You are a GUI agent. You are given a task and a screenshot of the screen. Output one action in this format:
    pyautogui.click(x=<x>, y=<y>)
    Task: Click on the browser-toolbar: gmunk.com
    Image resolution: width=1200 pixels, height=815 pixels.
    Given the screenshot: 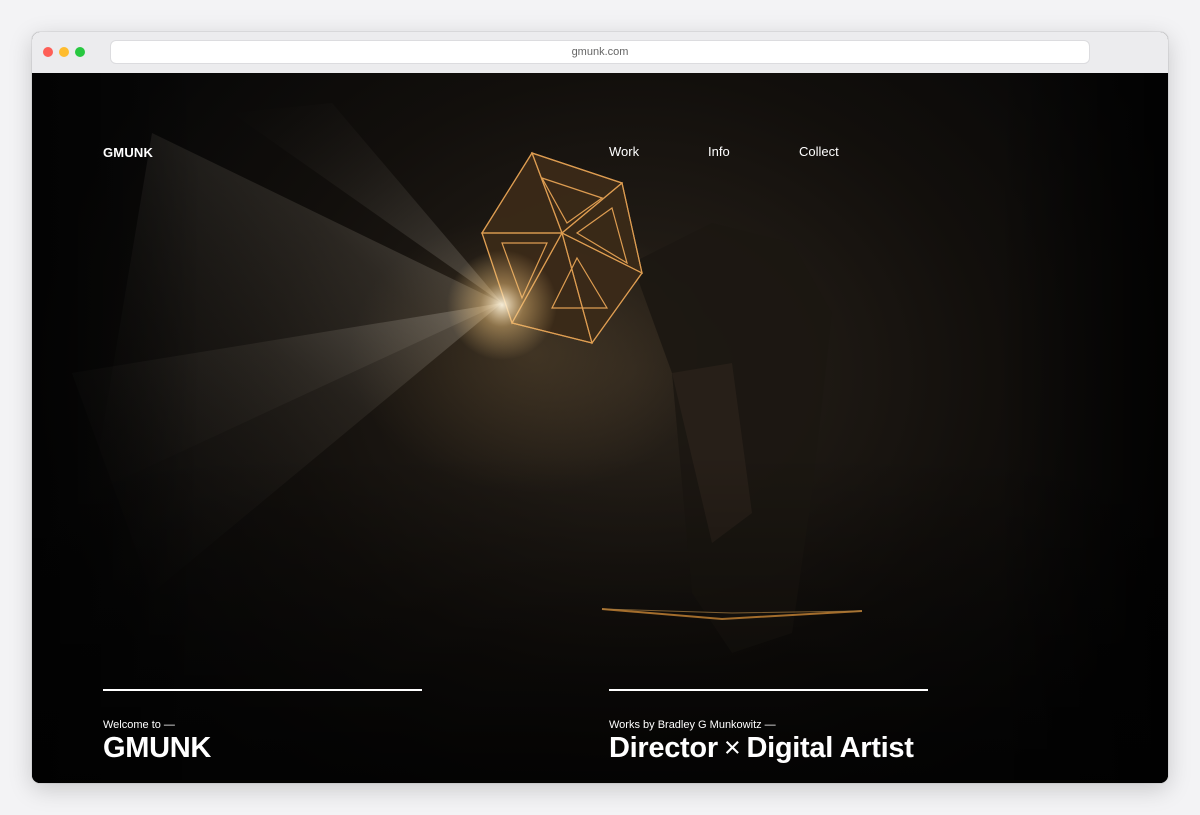 What is the action you would take?
    pyautogui.click(x=600, y=53)
    